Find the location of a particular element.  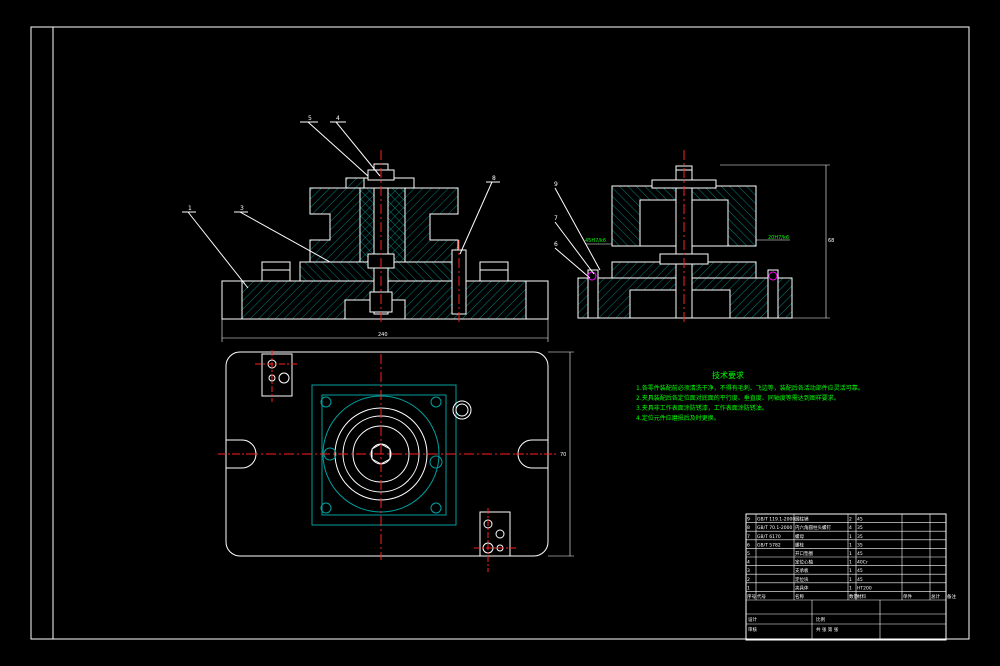

balloon-5: 5 is located at coordinates (310, 118).